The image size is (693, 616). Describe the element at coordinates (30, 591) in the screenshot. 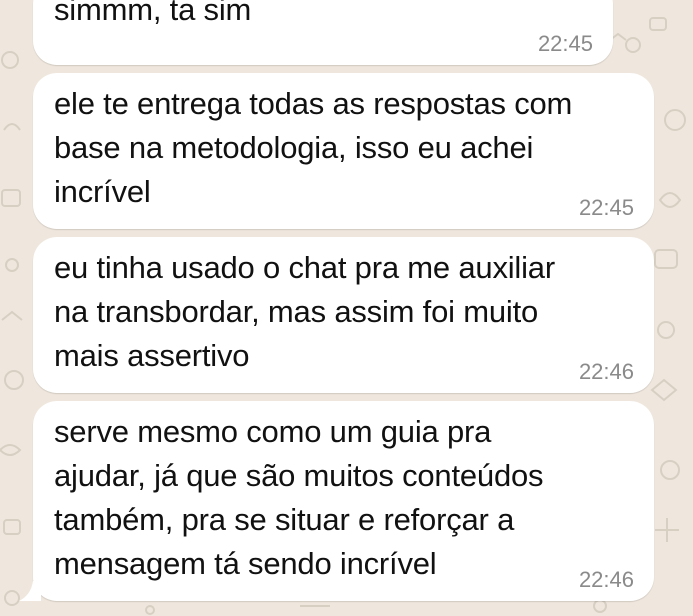

I see `bubble-tail-icon` at that location.